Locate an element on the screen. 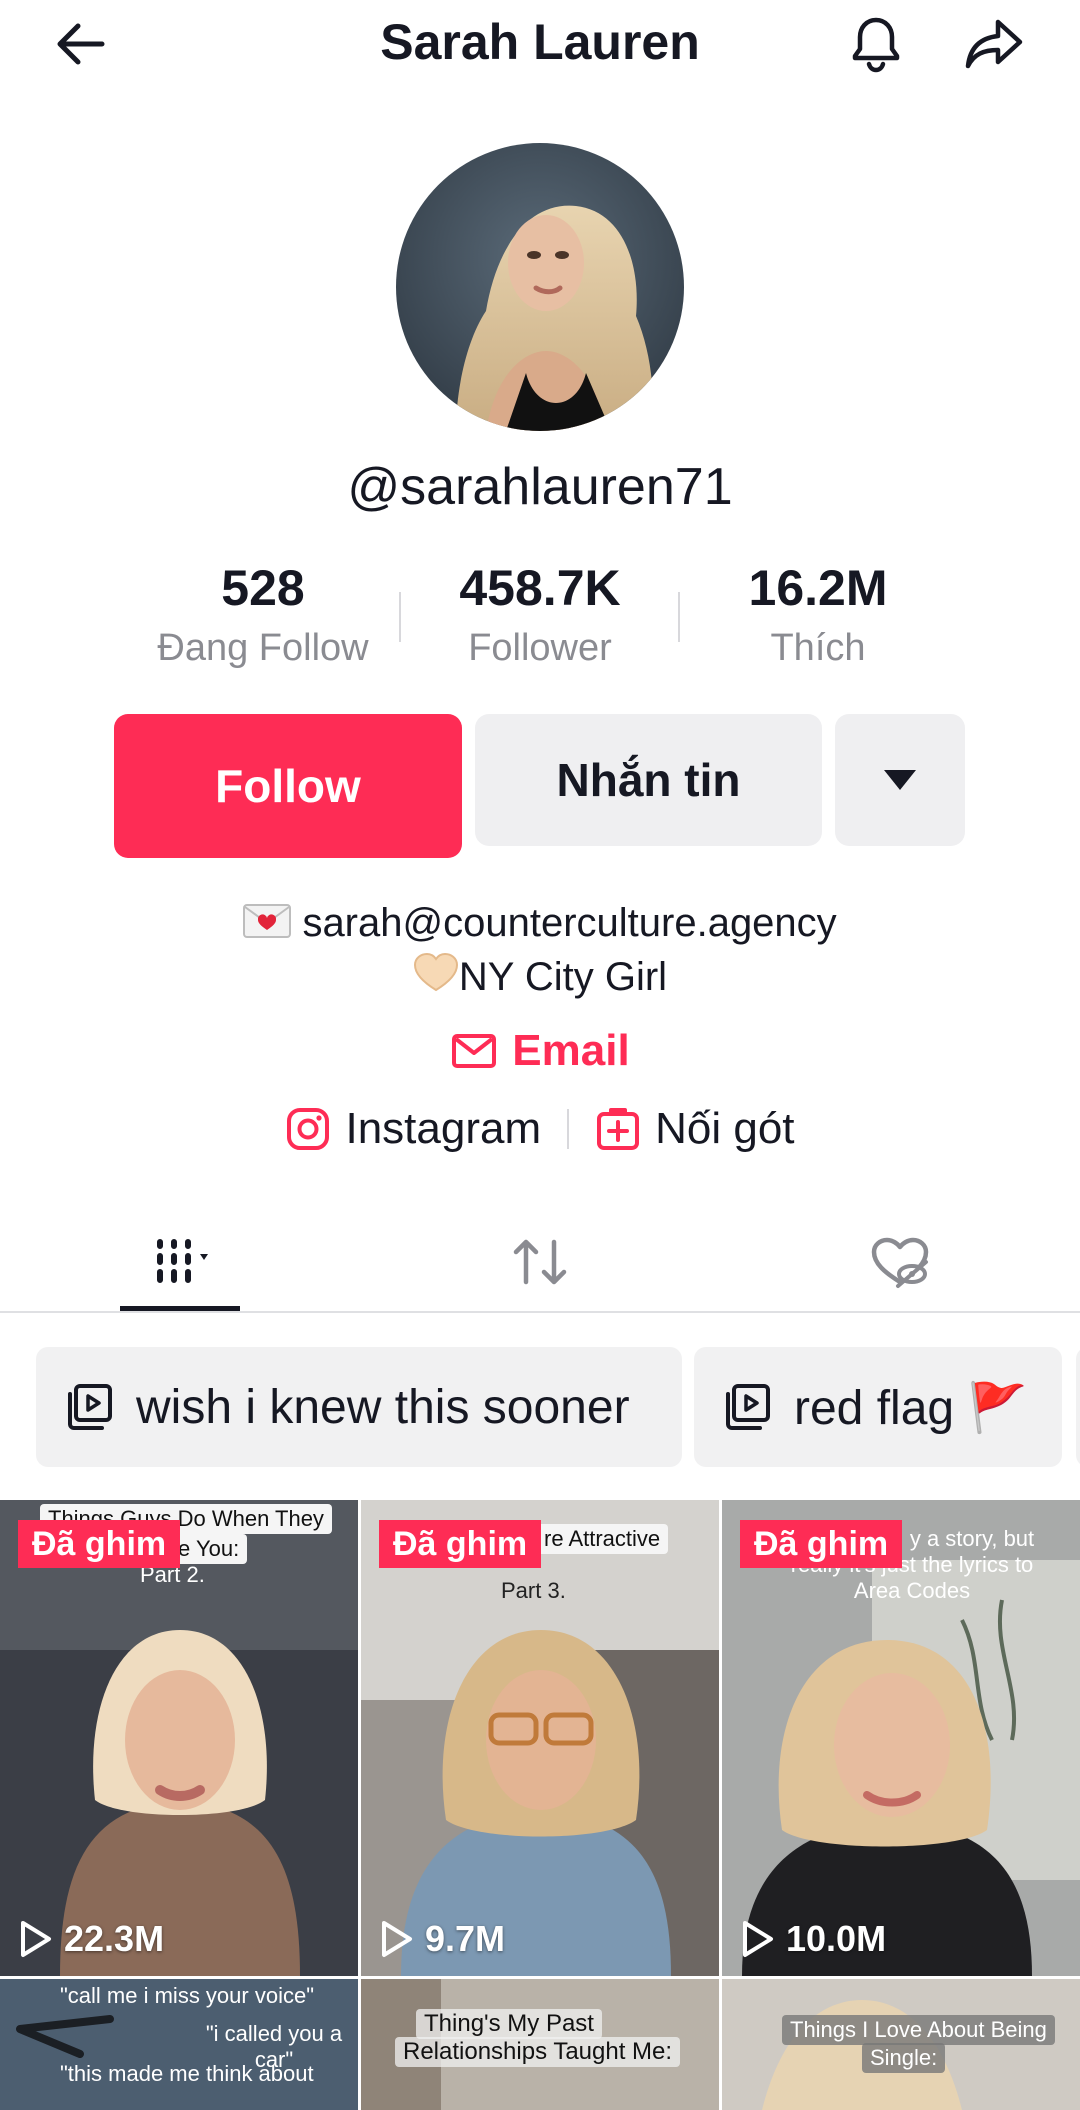 The width and height of the screenshot is (1080, 2110). repost-icon is located at coordinates (540, 1262).